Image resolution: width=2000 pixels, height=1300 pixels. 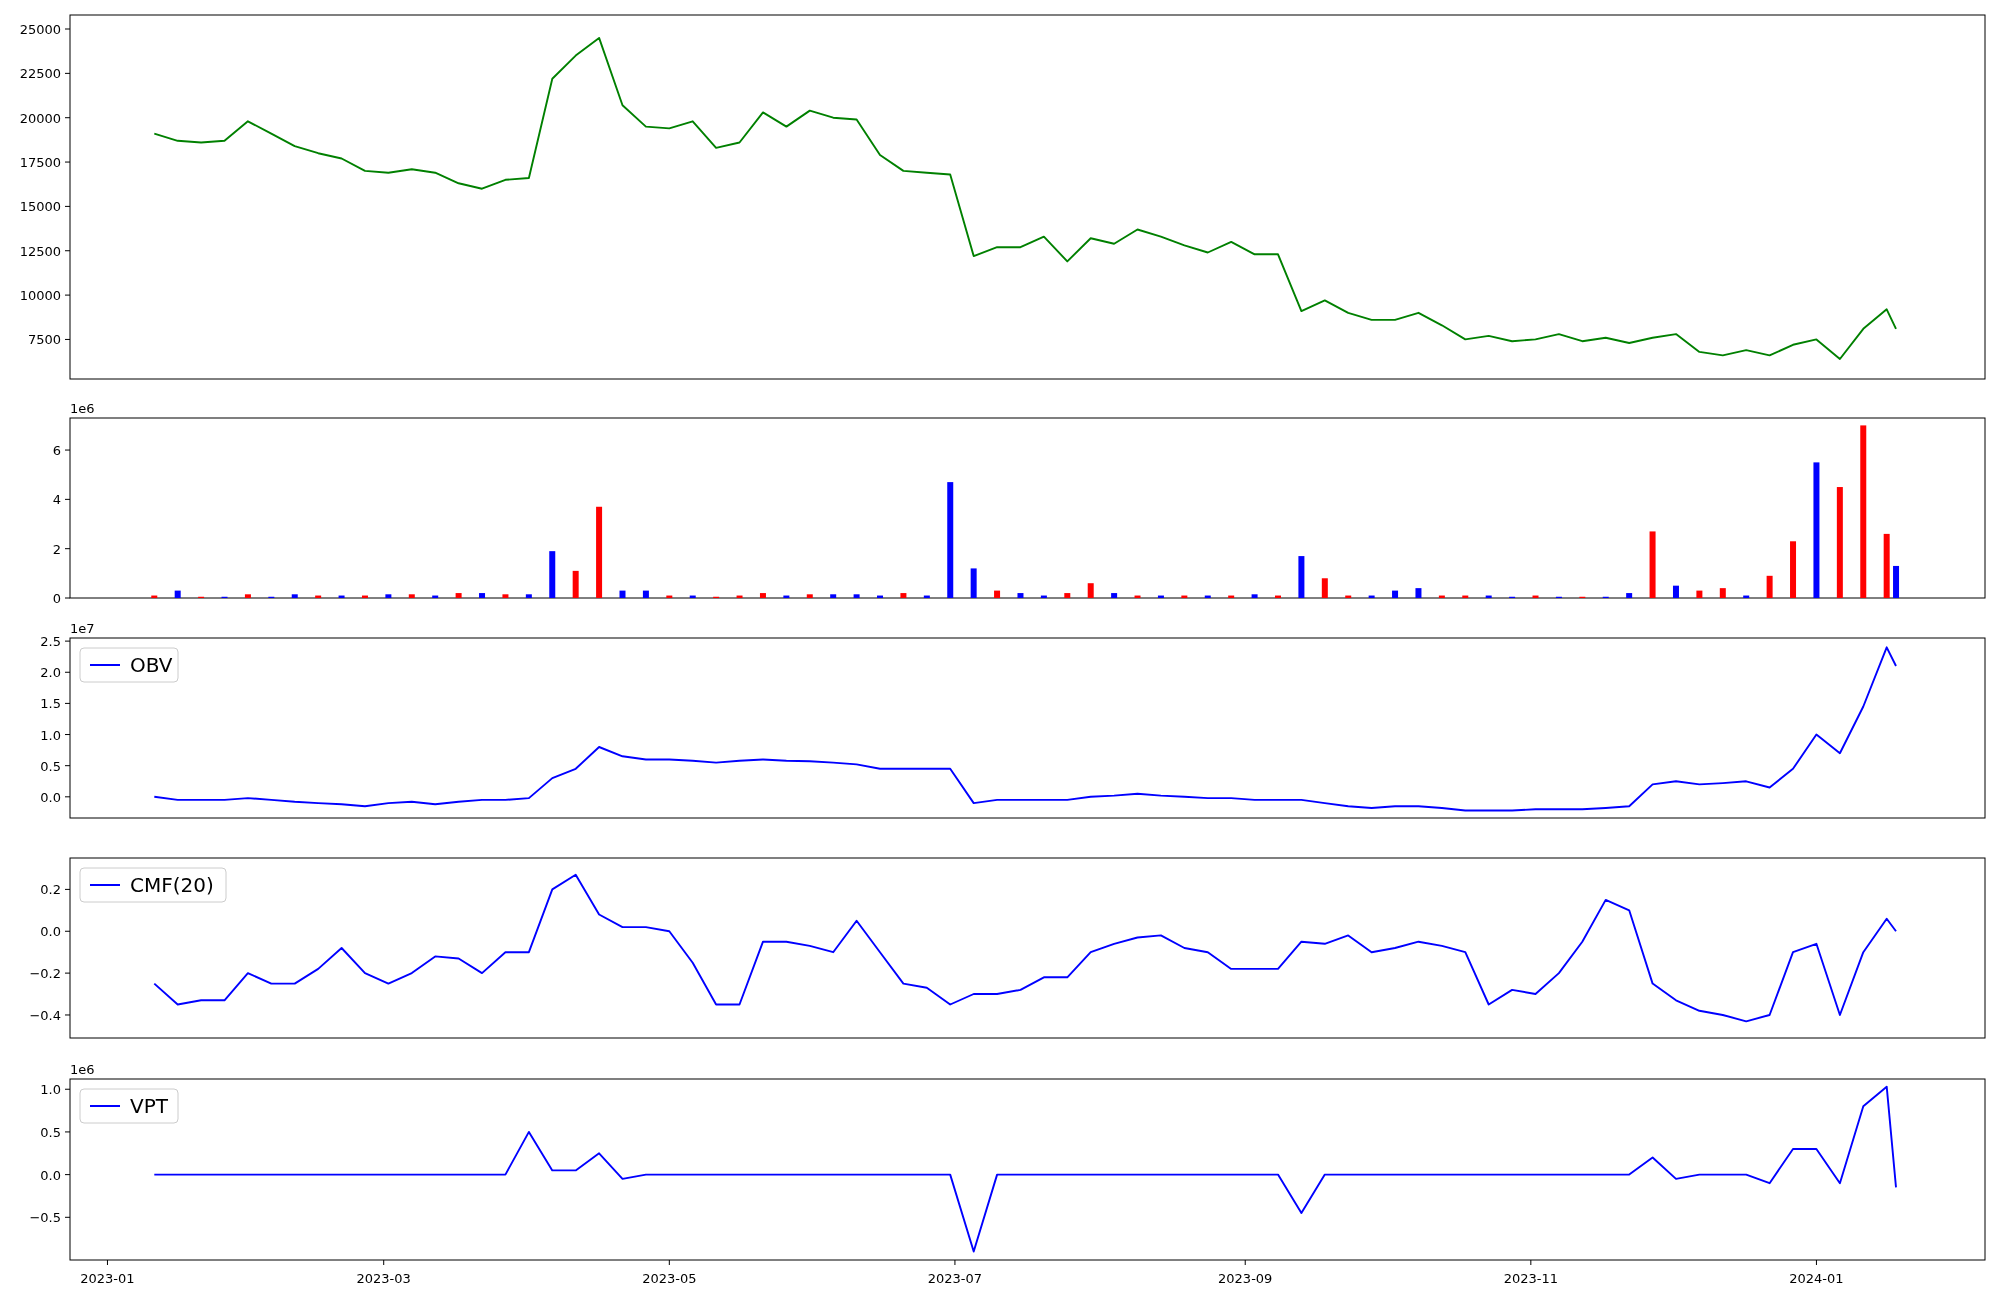 What do you see at coordinates (50, 704) in the screenshot?
I see `y-tick-label: 1.5` at bounding box center [50, 704].